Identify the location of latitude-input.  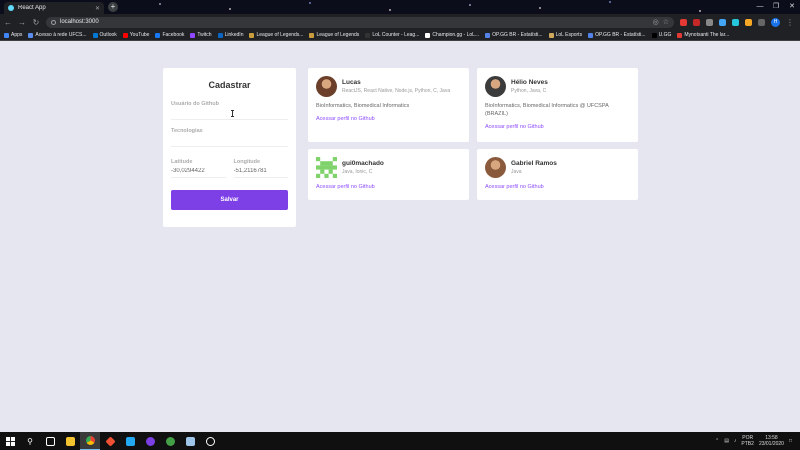
(198, 171).